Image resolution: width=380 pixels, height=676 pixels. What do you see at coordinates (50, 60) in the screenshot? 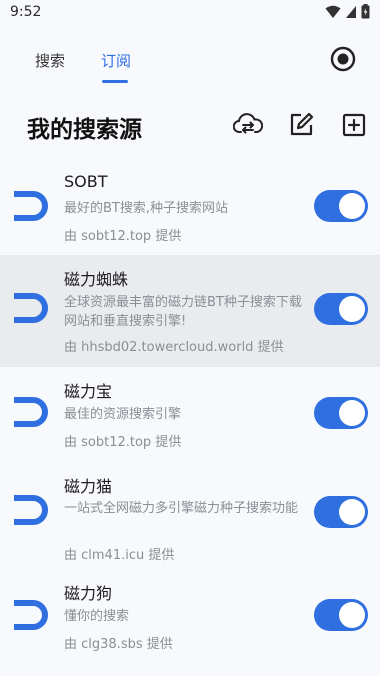
I see `tab-search: 搜索` at bounding box center [50, 60].